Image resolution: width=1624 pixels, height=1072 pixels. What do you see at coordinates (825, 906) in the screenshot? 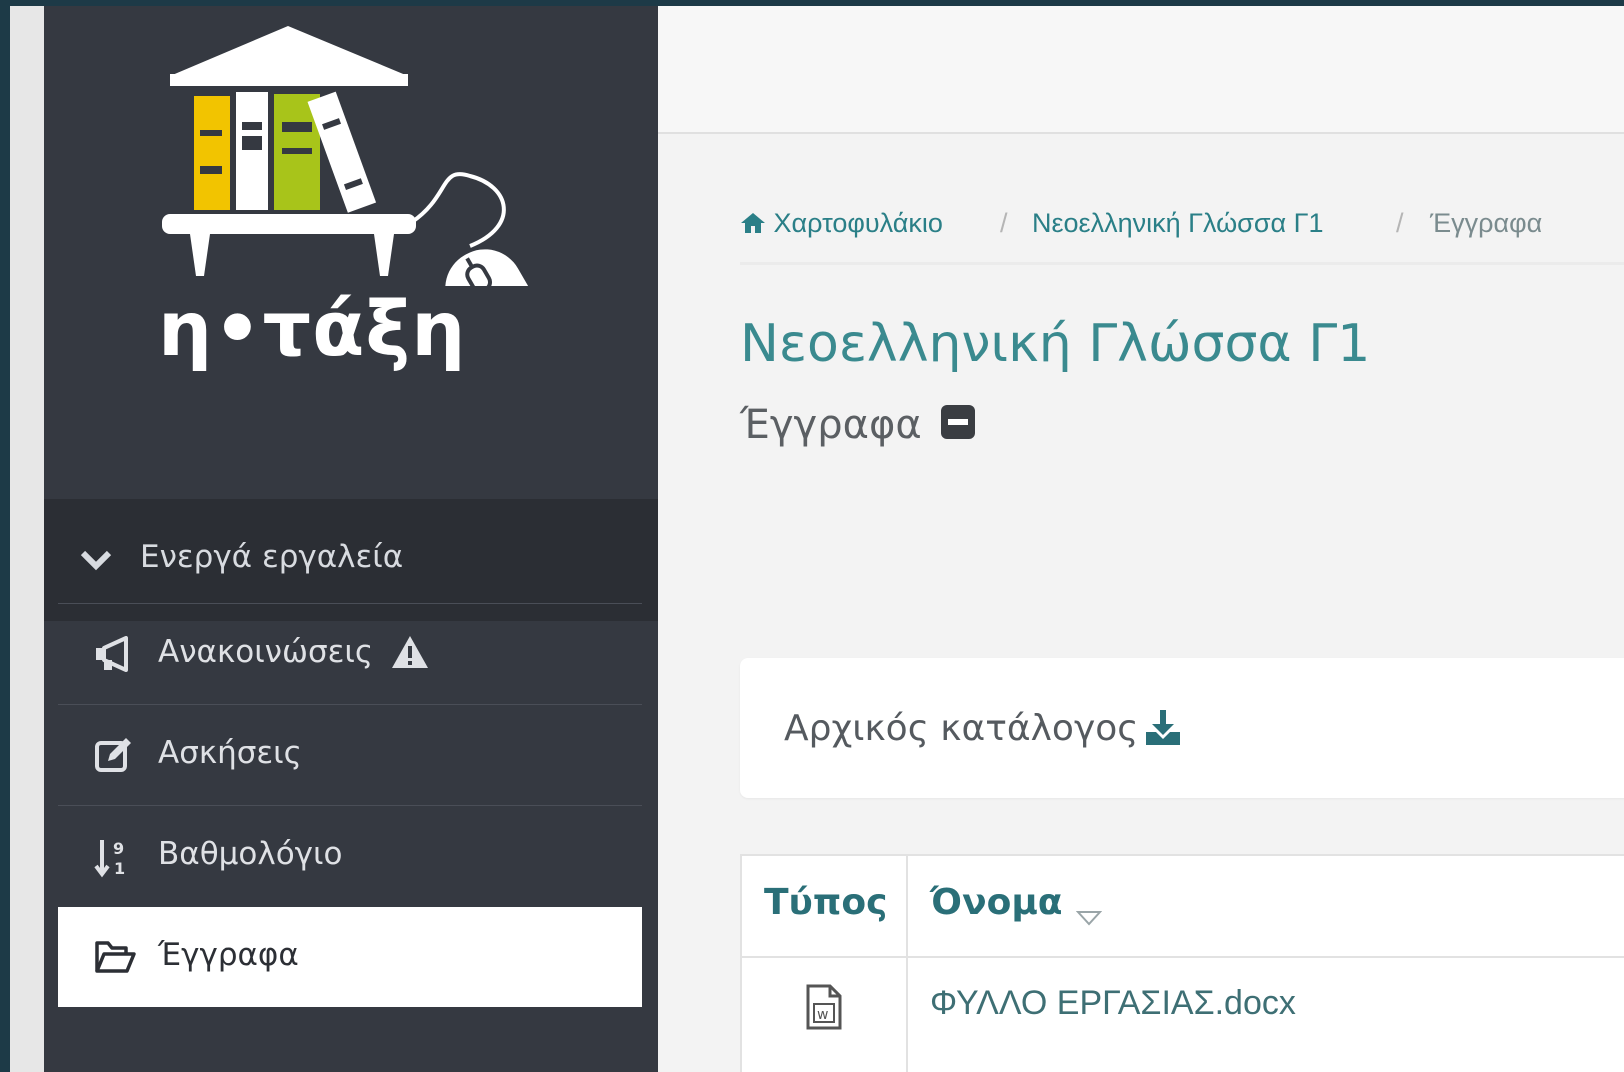
I see `column-header-type: Τύπος` at bounding box center [825, 906].